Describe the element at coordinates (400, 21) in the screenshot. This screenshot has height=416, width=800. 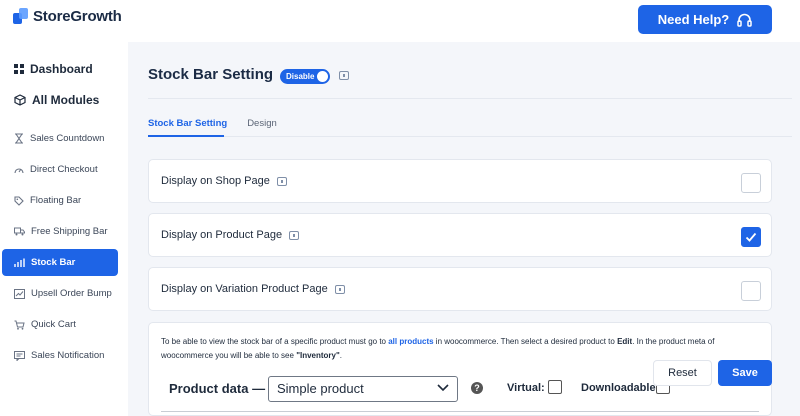
I see `top-bar: StoreGrowth Need Help?` at that location.